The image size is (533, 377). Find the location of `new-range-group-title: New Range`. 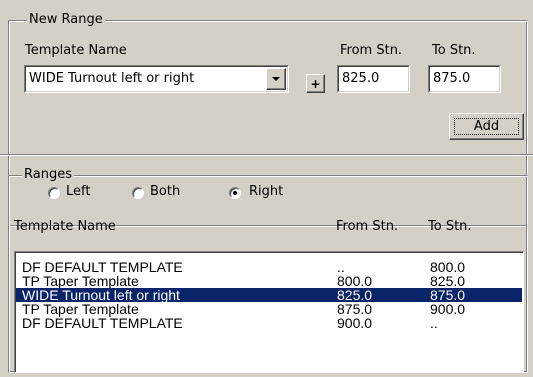

new-range-group-title: New Range is located at coordinates (66, 19).